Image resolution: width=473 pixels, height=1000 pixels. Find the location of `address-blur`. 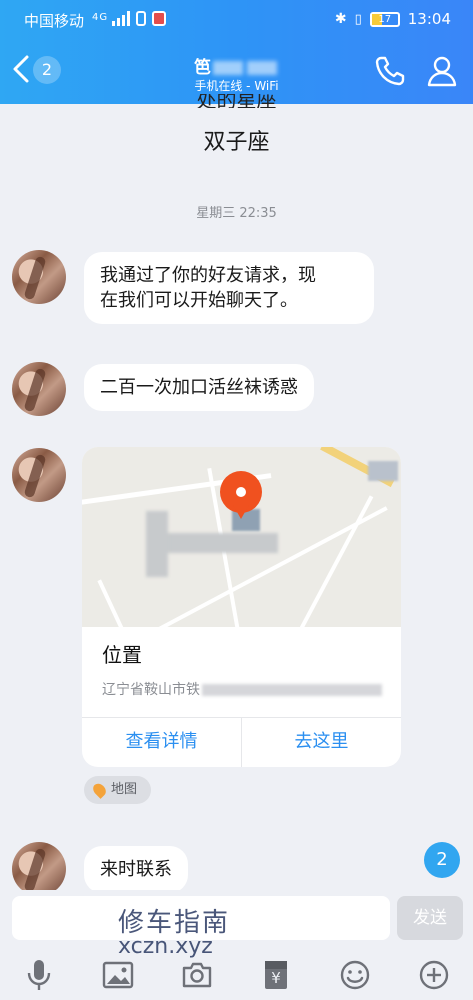

address-blur is located at coordinates (292, 690).